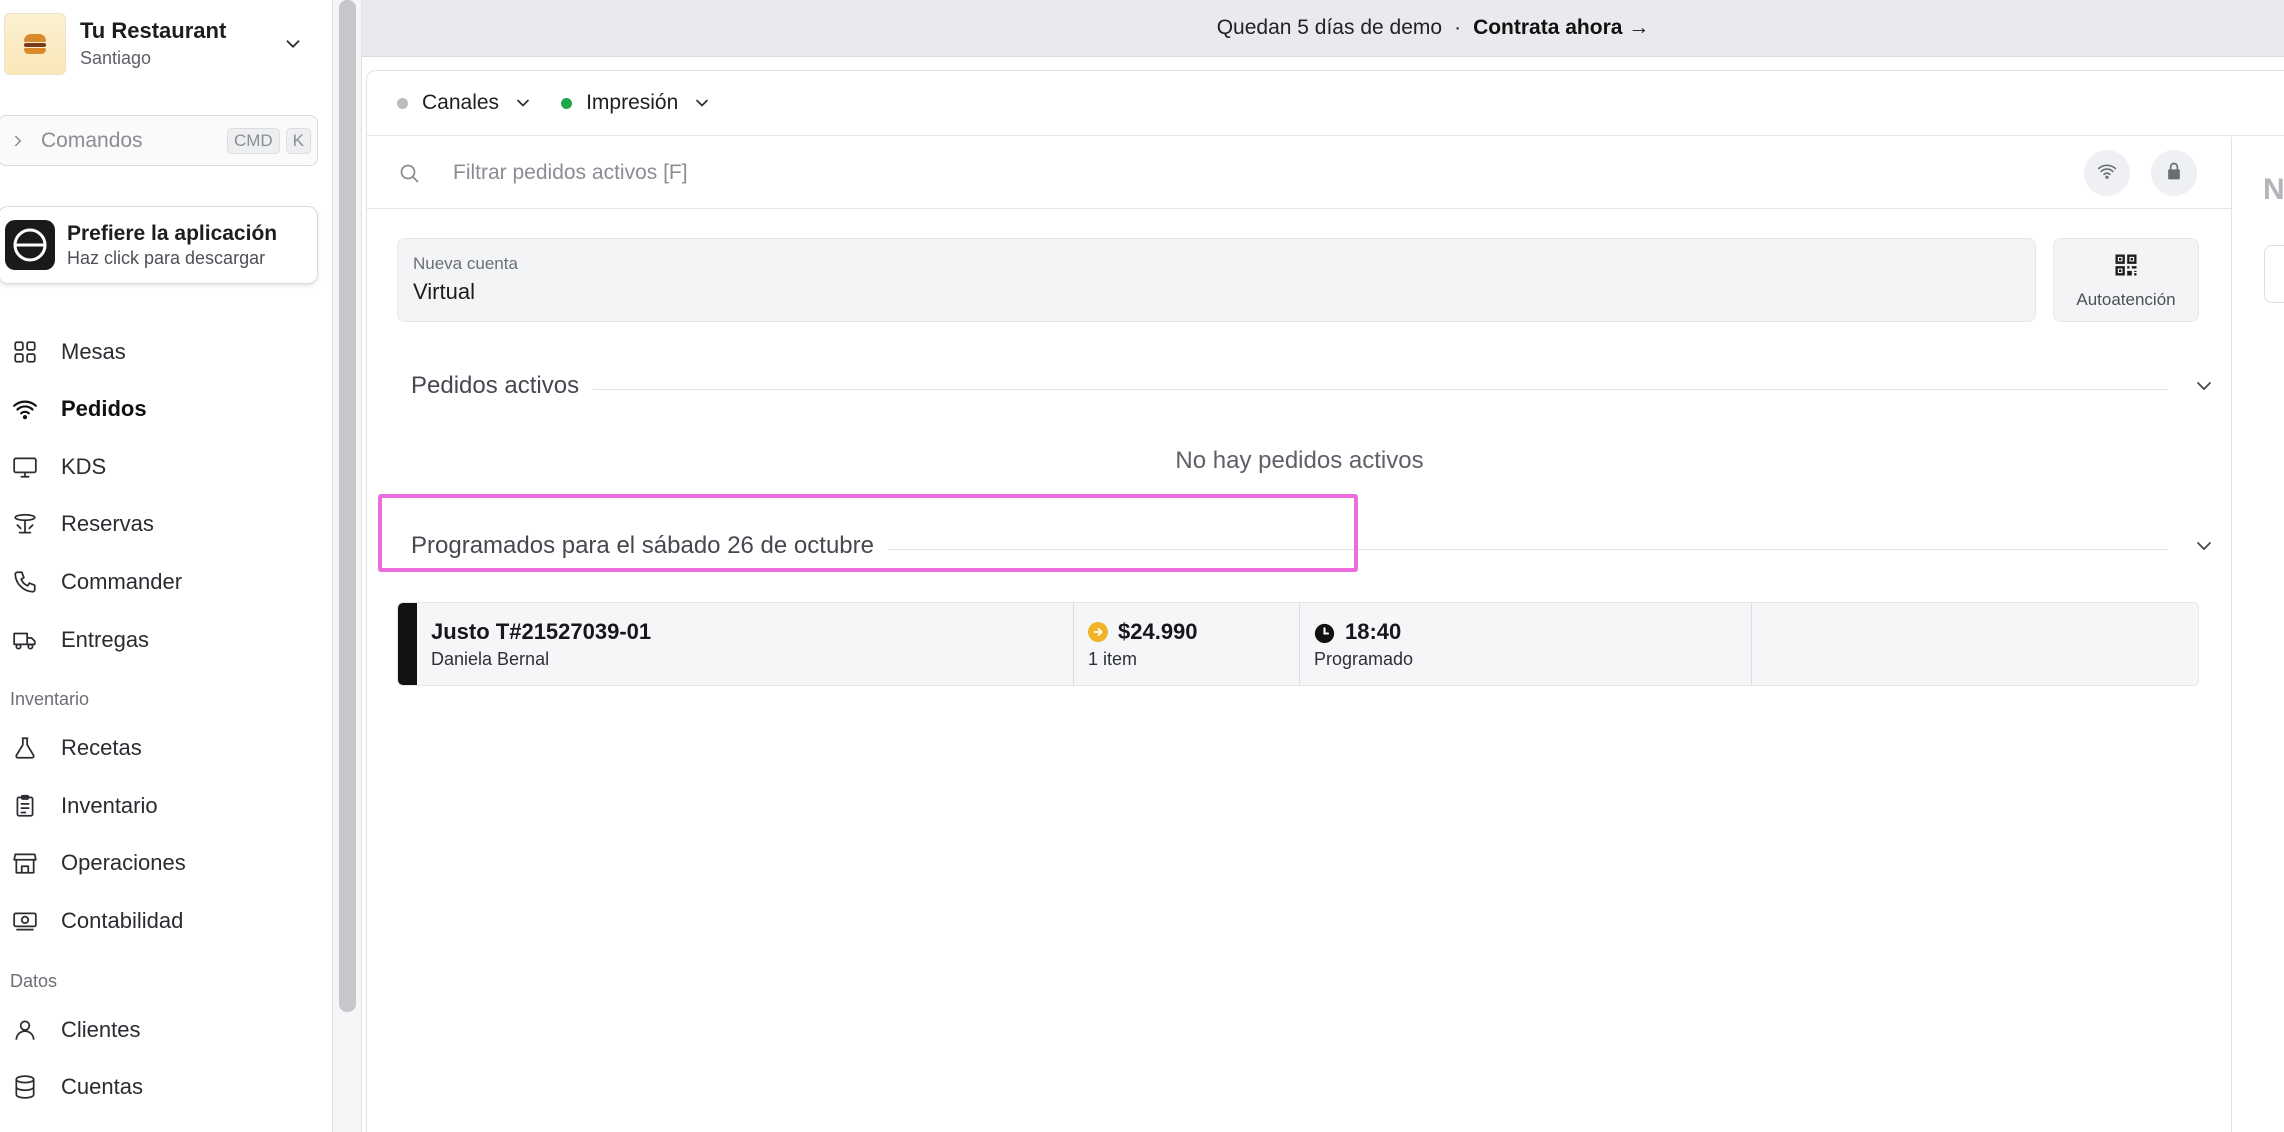  I want to click on contract-now-link: Contrata ahora →, so click(1561, 28).